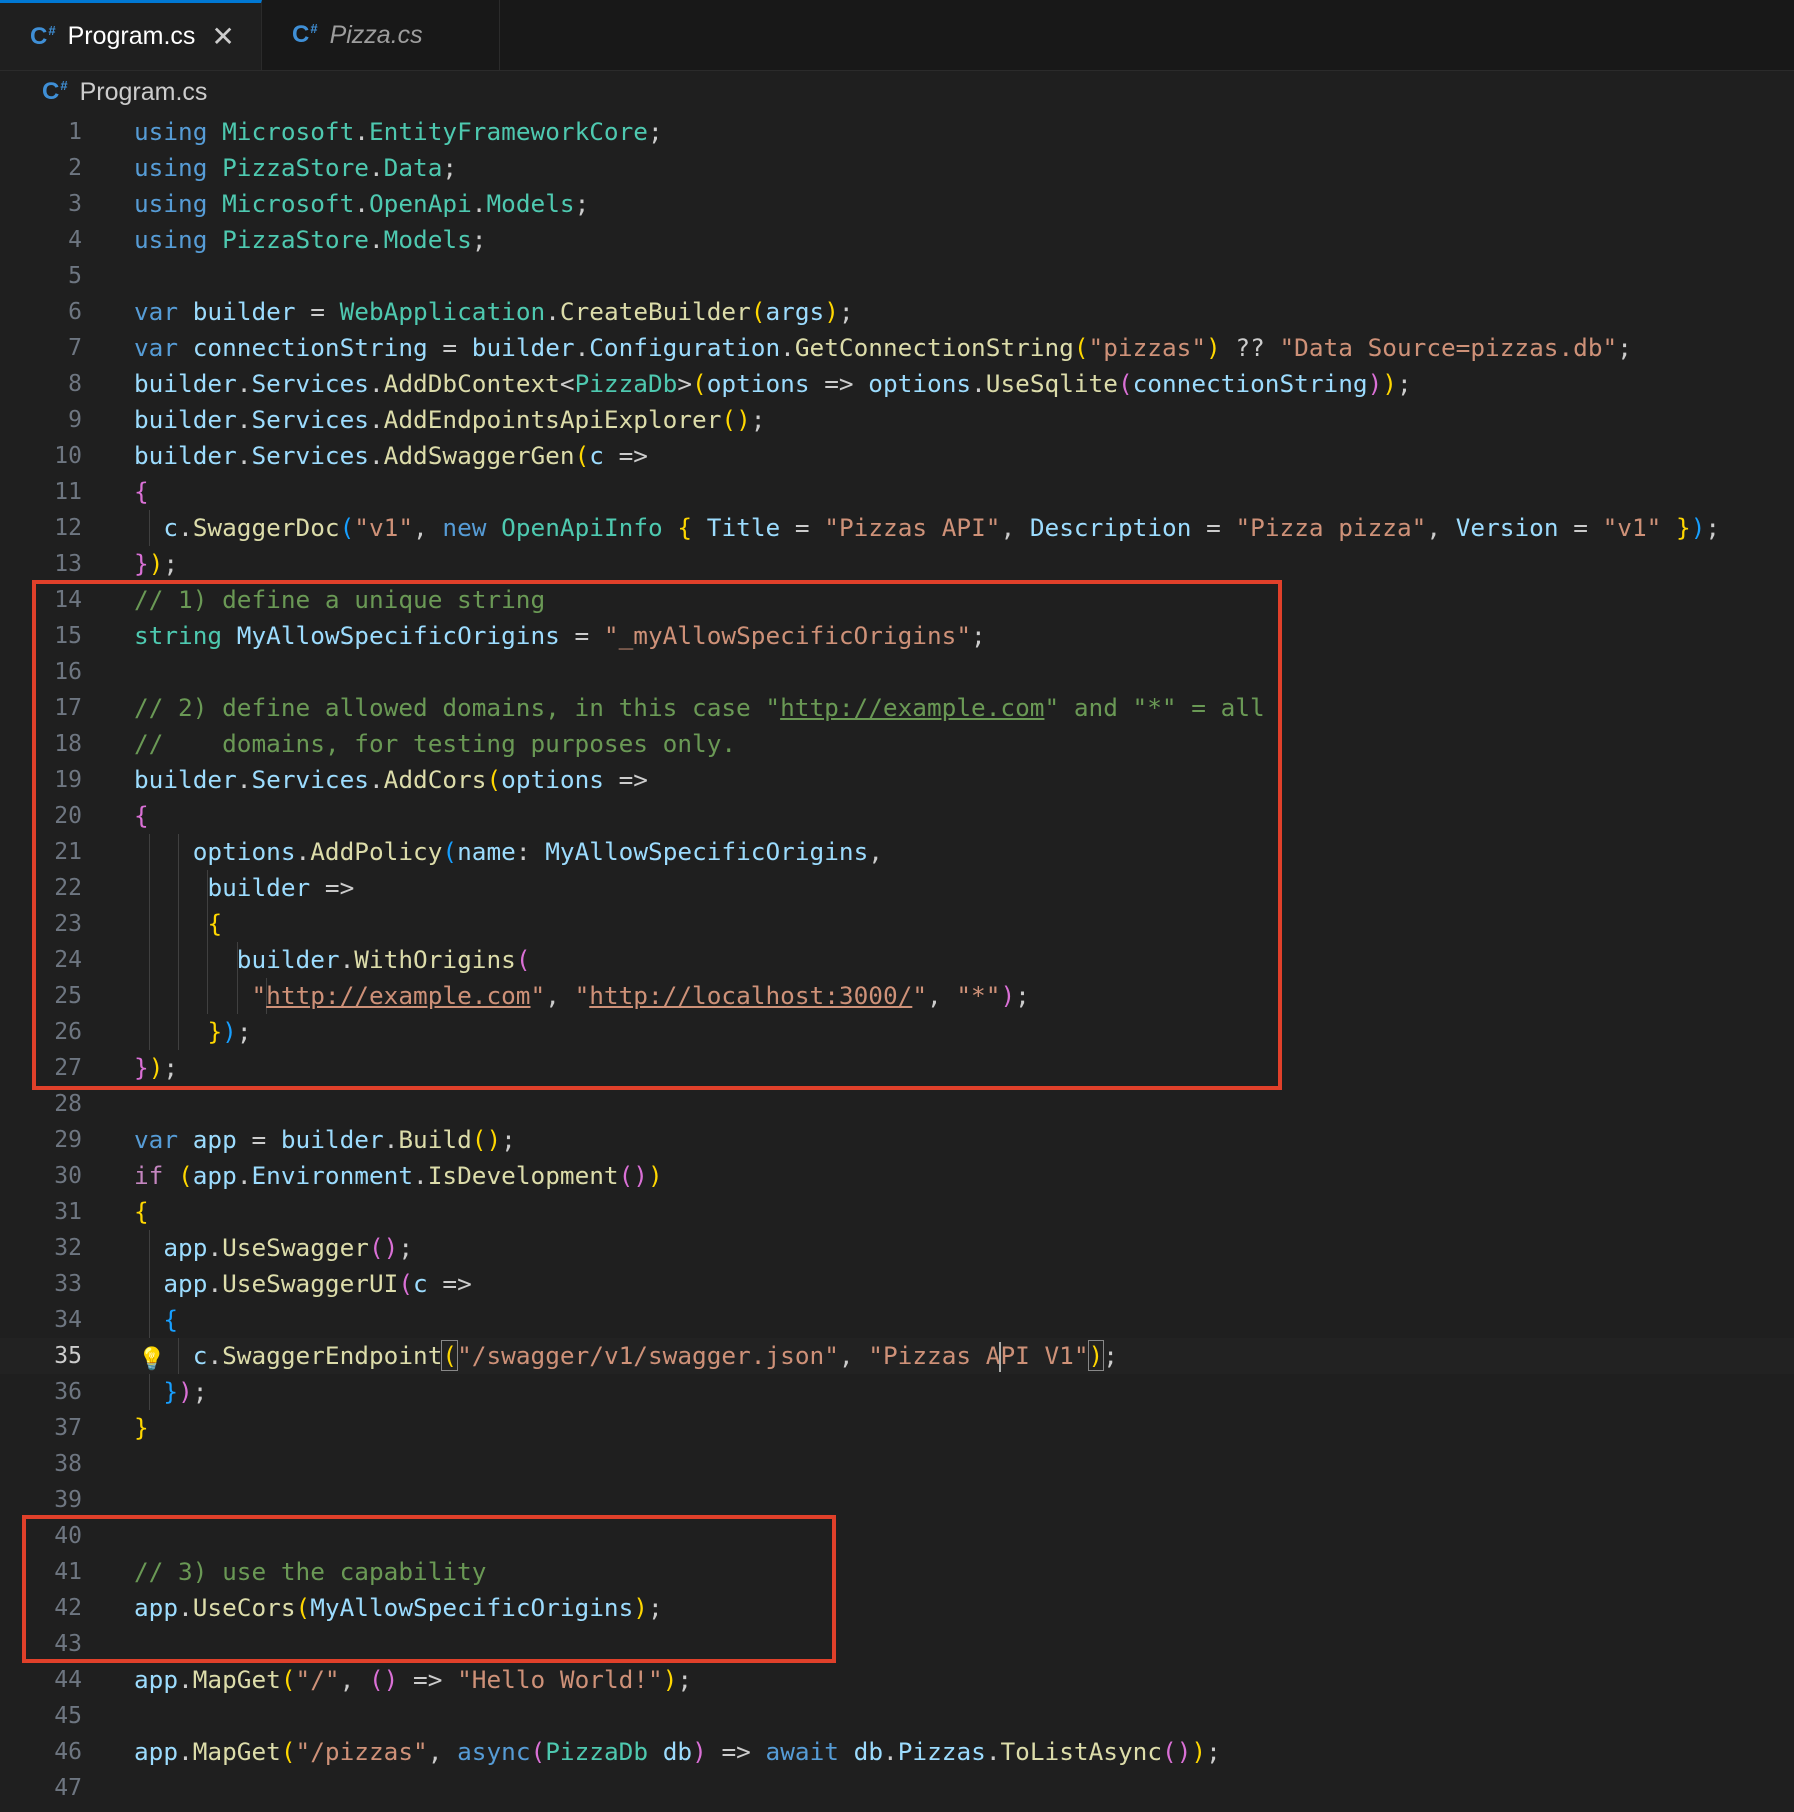 This screenshot has height=1812, width=1794. Describe the element at coordinates (897, 168) in the screenshot. I see `code-line: 2 using PizzaStore.Data;` at that location.